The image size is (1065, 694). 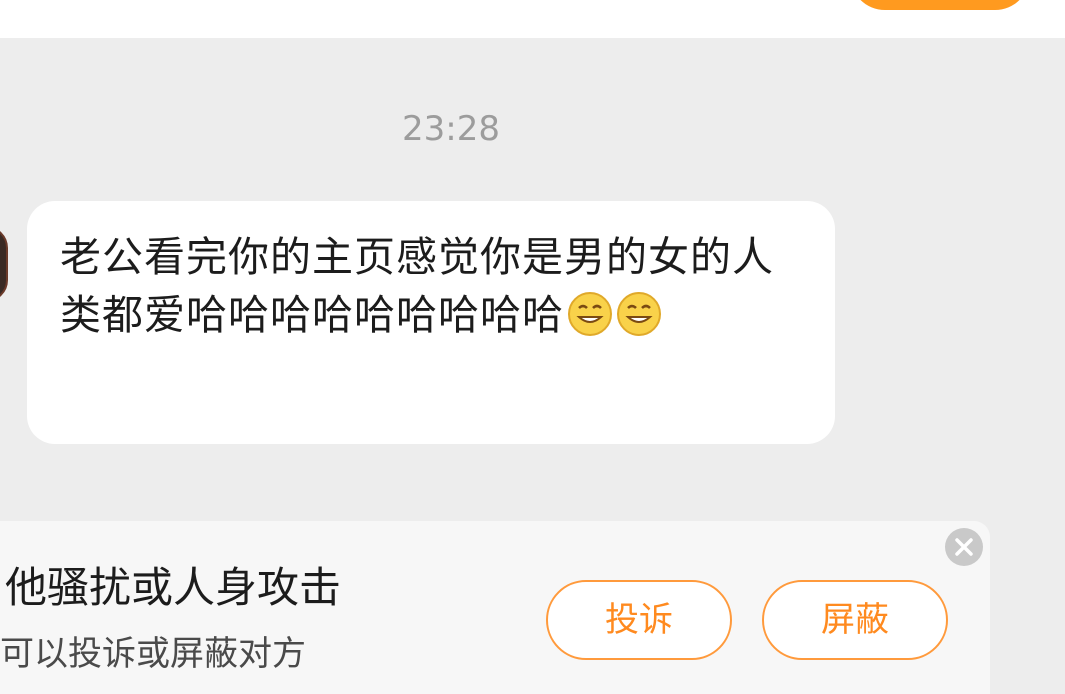 I want to click on notice-subtitle: 可以投诉或屏蔽对方, so click(x=153, y=654).